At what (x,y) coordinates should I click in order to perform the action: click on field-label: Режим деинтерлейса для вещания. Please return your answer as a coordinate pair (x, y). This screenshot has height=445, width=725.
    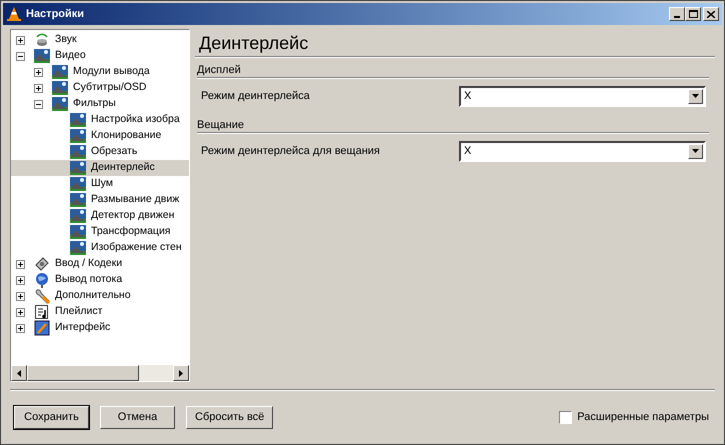
    Looking at the image, I should click on (291, 151).